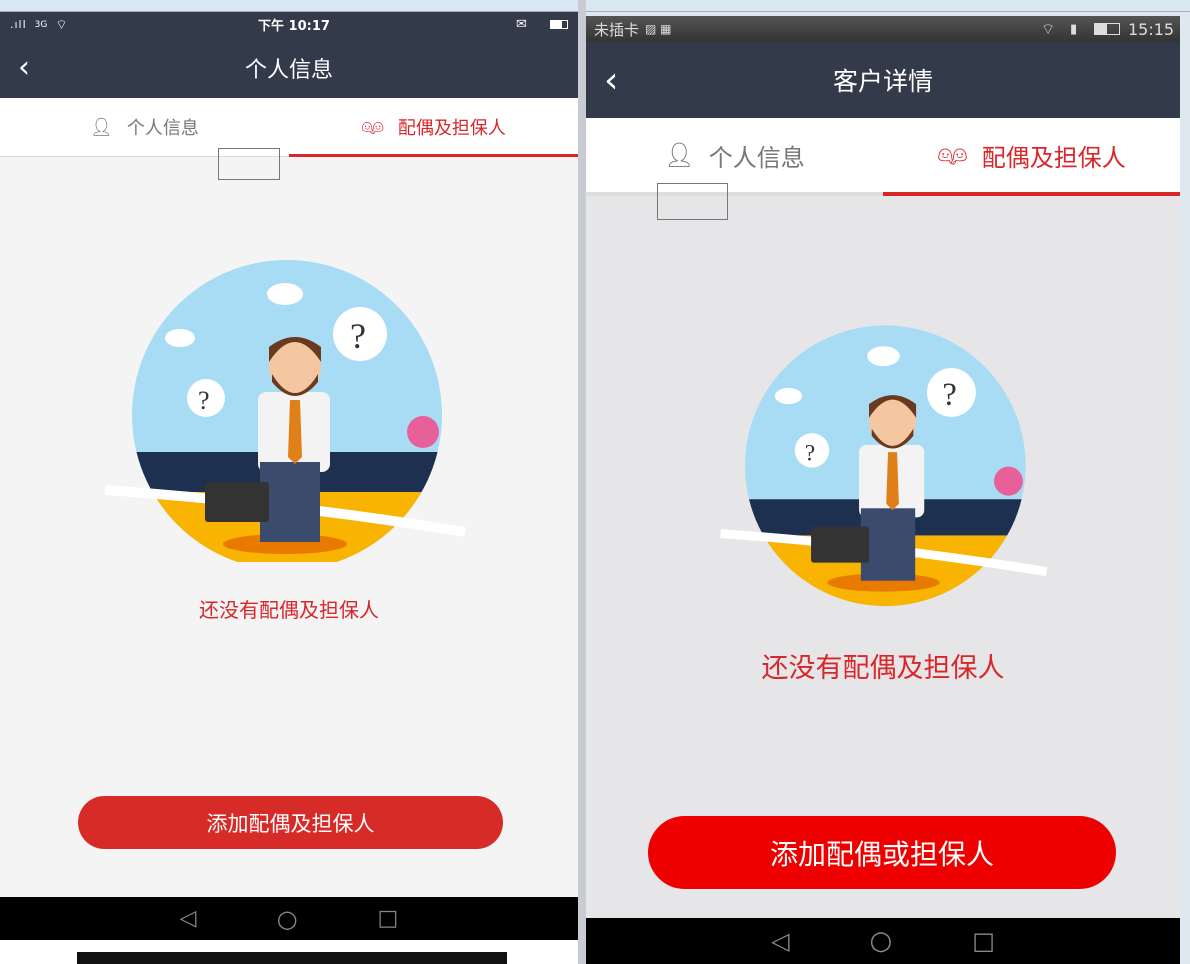 Image resolution: width=1190 pixels, height=964 pixels. I want to click on carrier-text: 未插卡, so click(617, 29).